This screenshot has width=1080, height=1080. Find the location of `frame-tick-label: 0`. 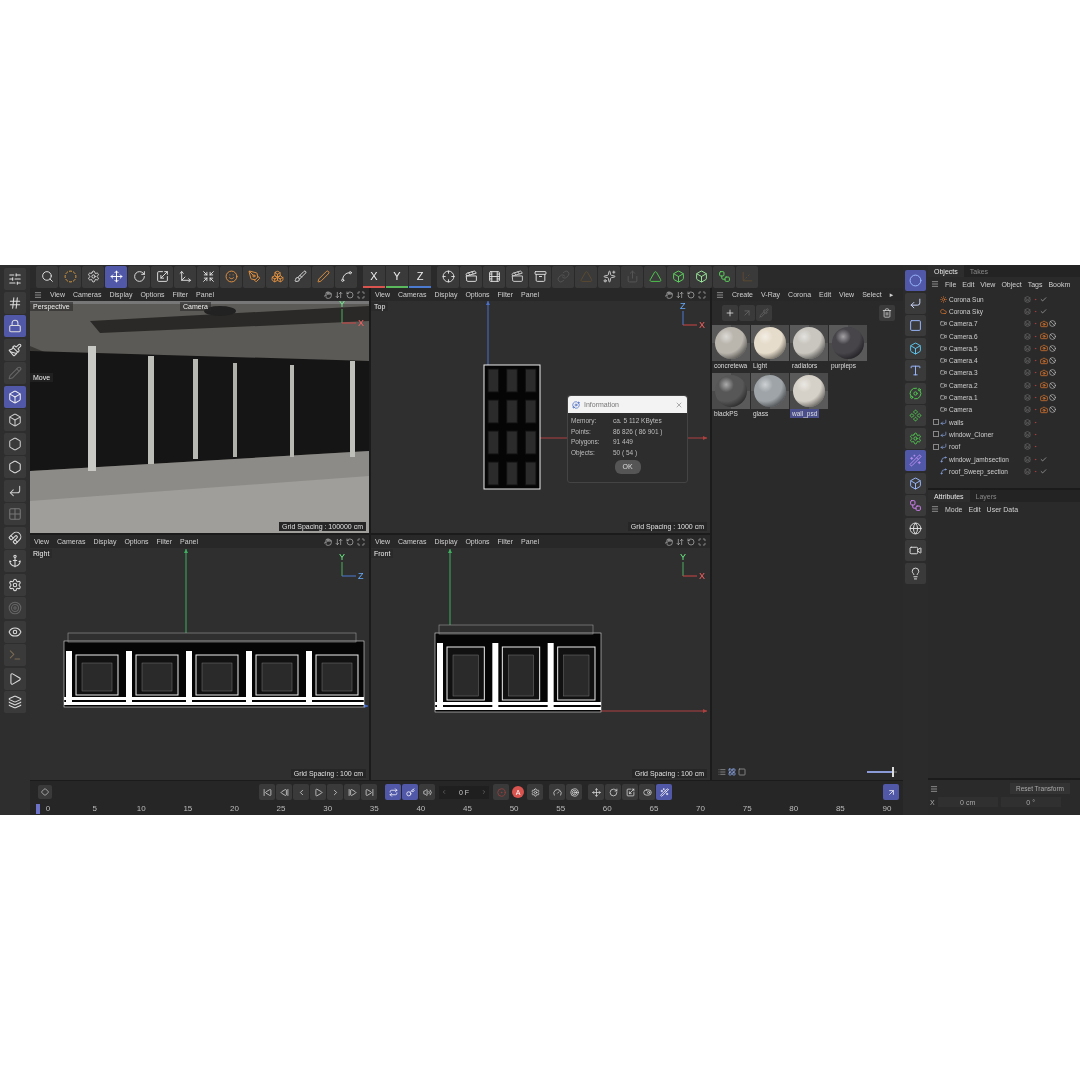

frame-tick-label: 0 is located at coordinates (48, 809).